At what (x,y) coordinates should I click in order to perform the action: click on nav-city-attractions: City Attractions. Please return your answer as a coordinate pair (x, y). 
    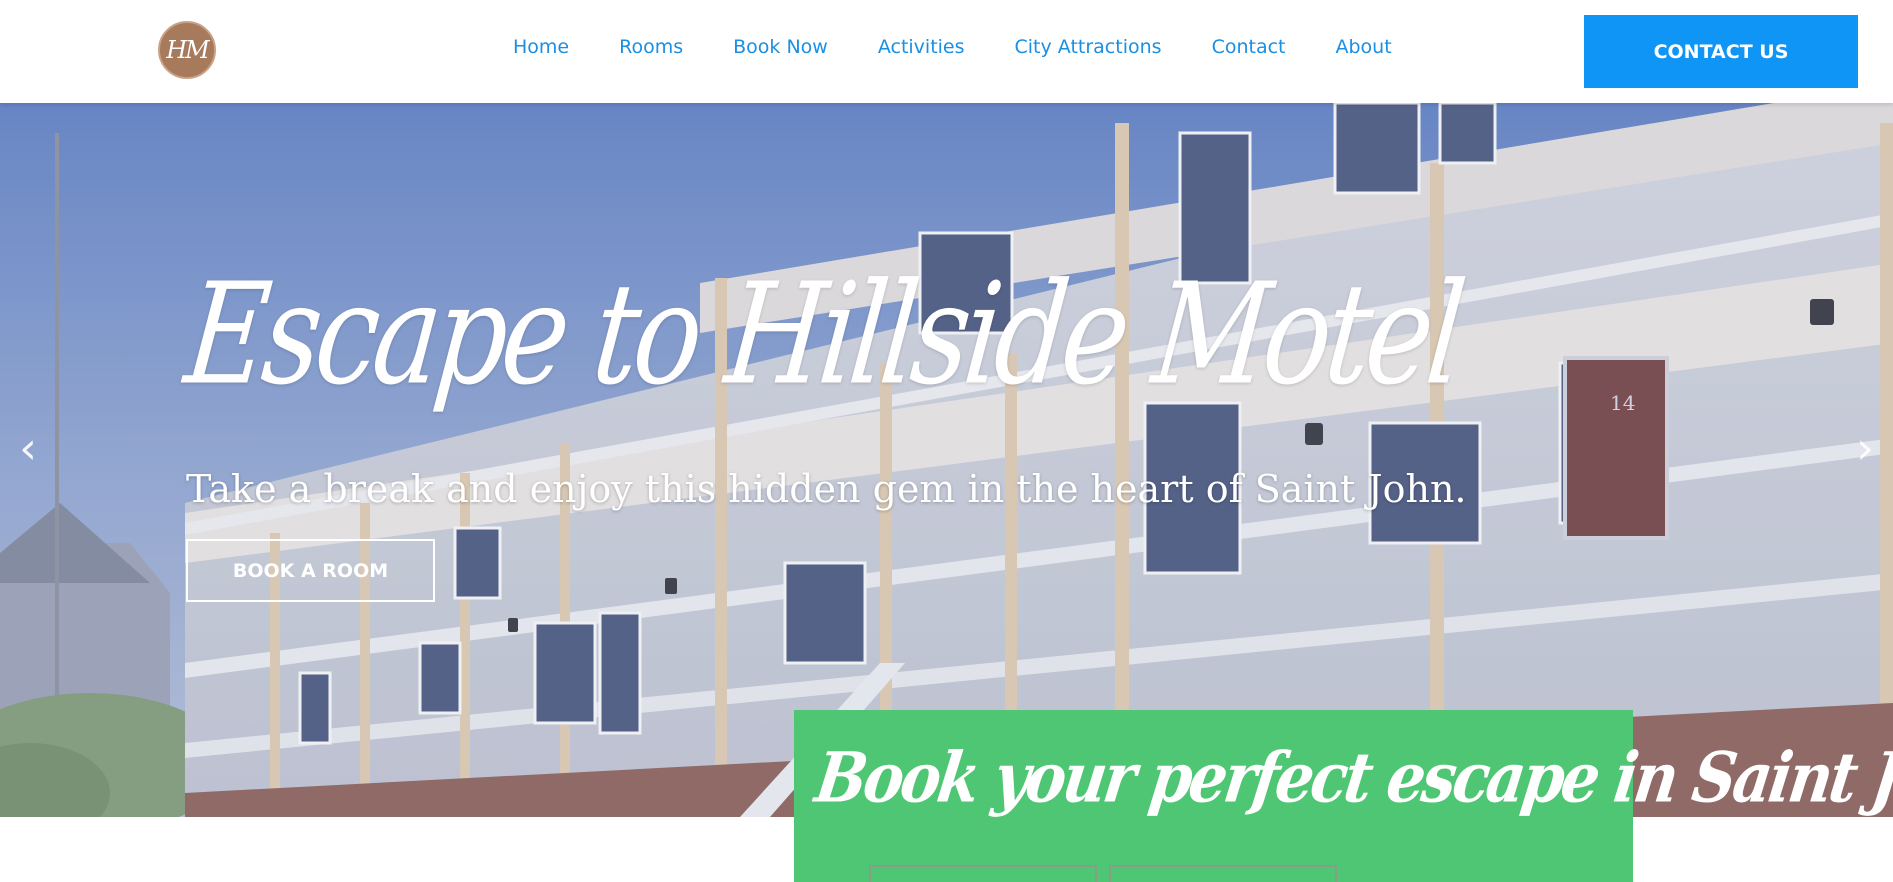
    Looking at the image, I should click on (1088, 47).